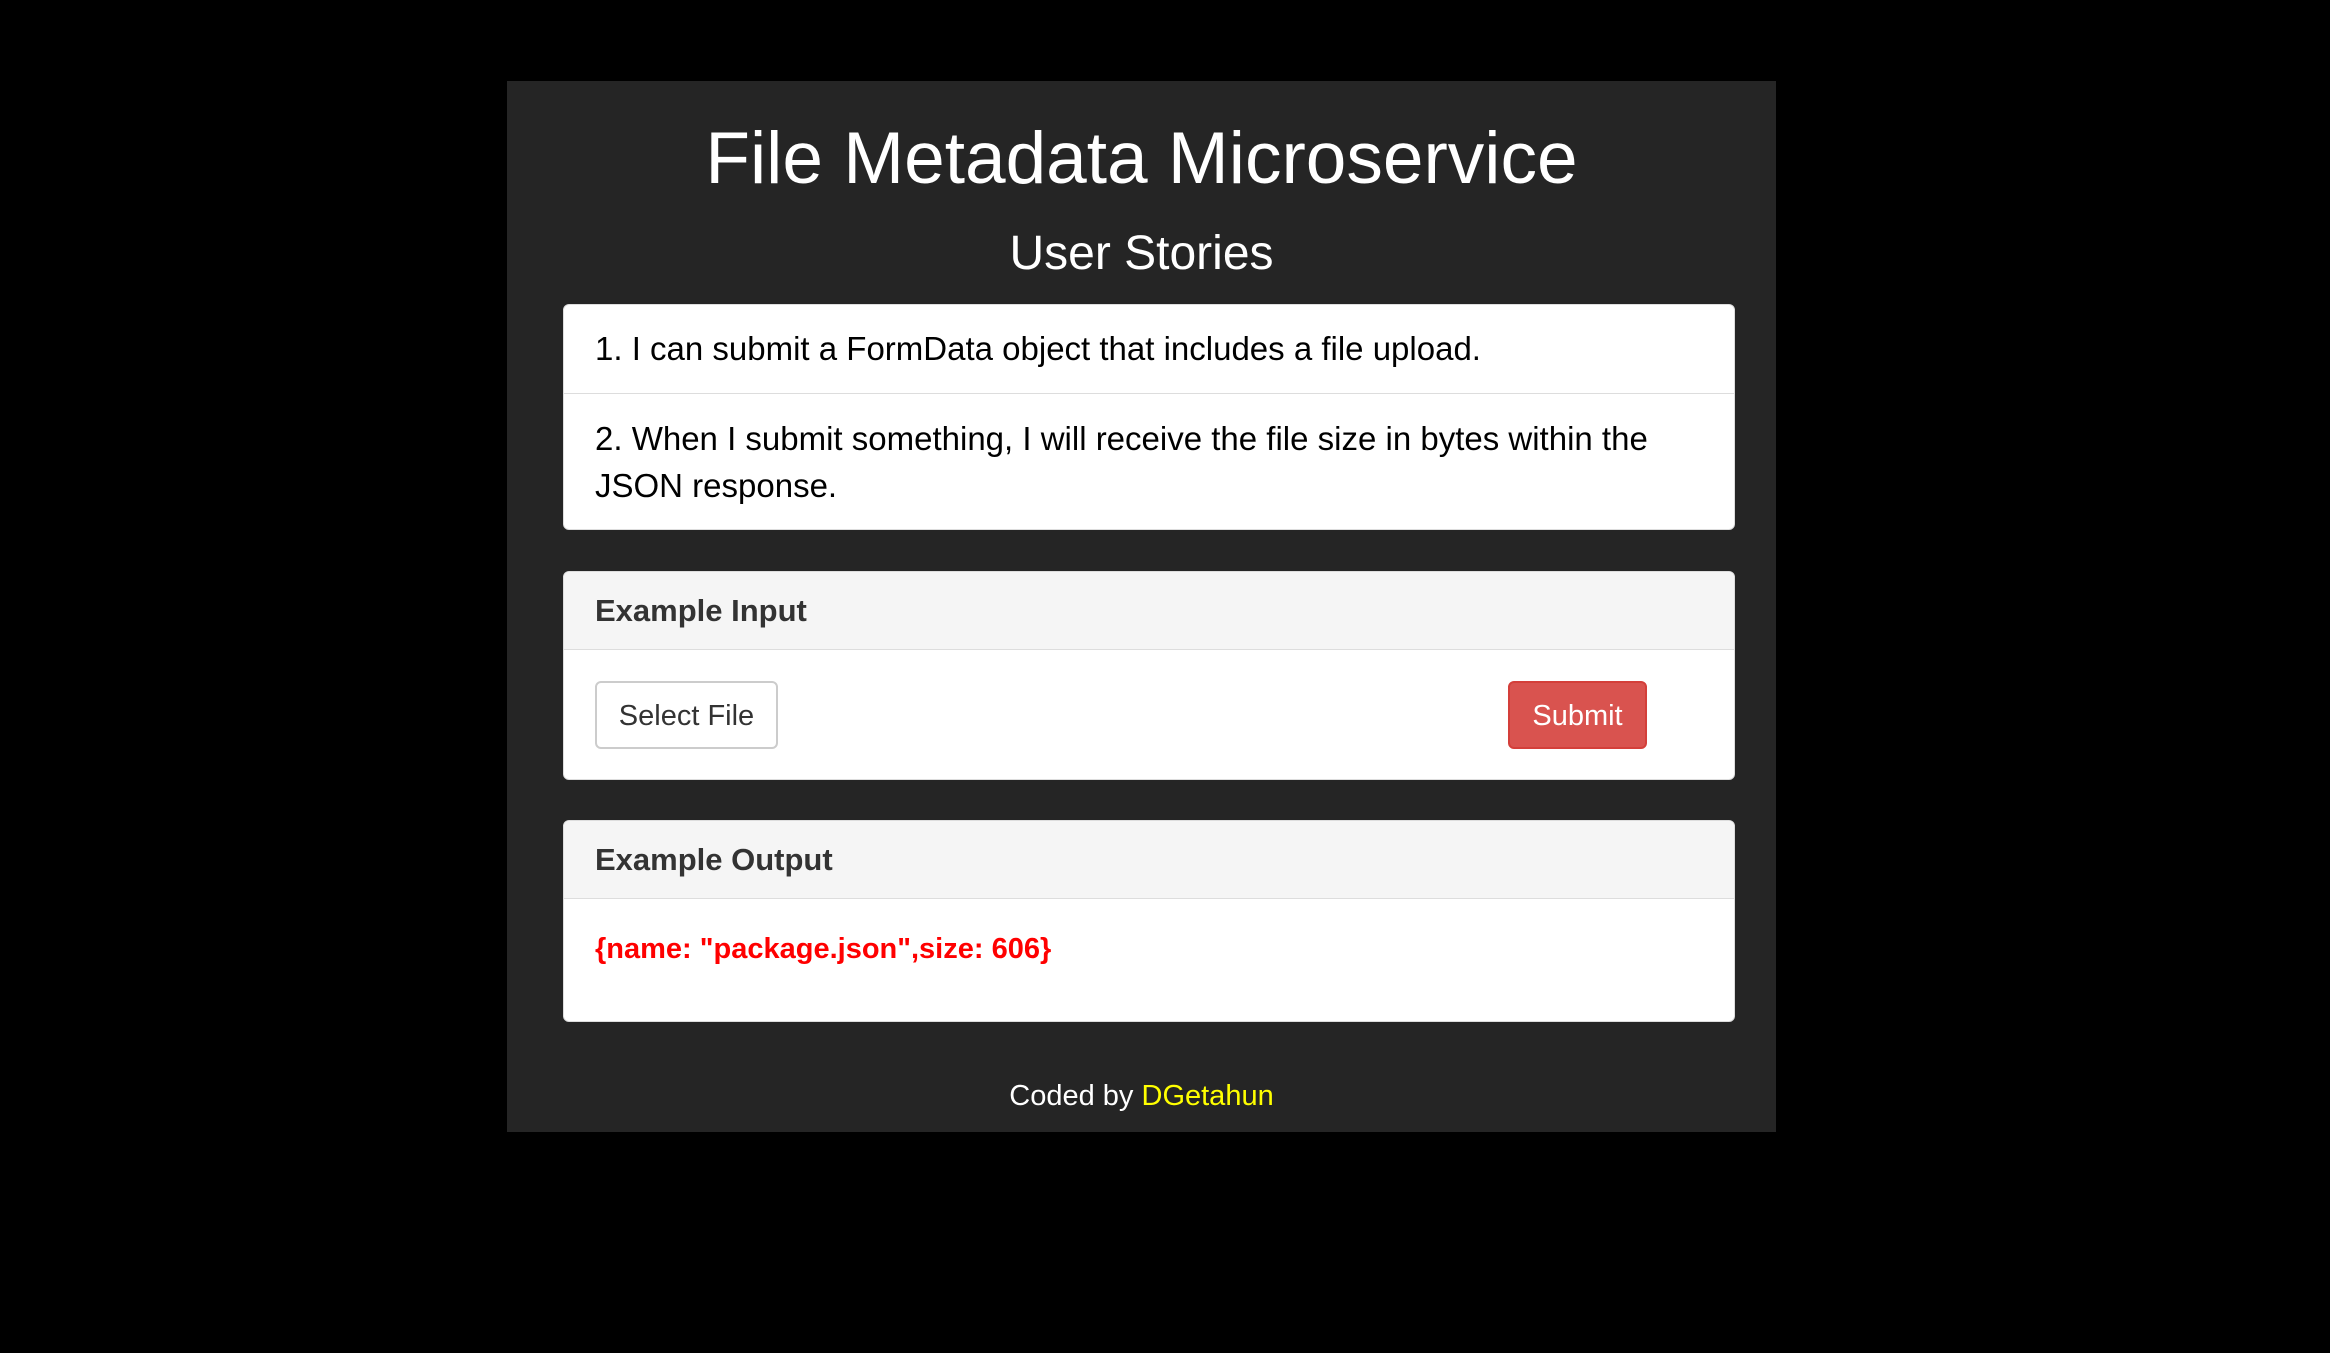  Describe the element at coordinates (1071, 1096) in the screenshot. I see `footer-prefix: Coded by` at that location.